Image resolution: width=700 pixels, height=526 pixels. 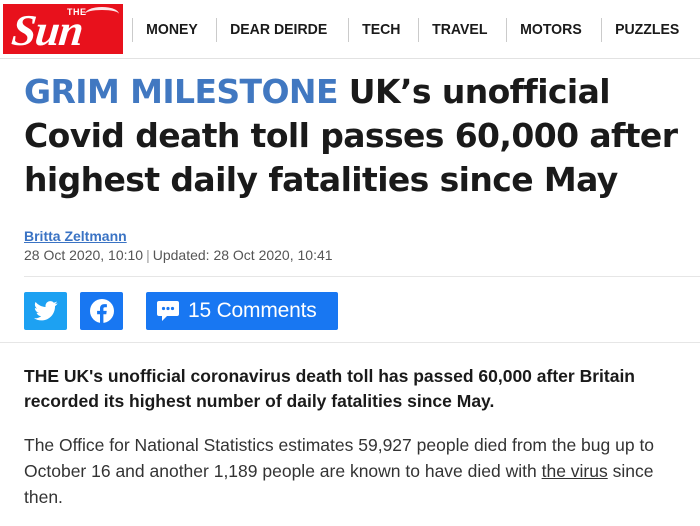 What do you see at coordinates (646, 30) in the screenshot?
I see `nav-item-puzzles: PUZZLES` at bounding box center [646, 30].